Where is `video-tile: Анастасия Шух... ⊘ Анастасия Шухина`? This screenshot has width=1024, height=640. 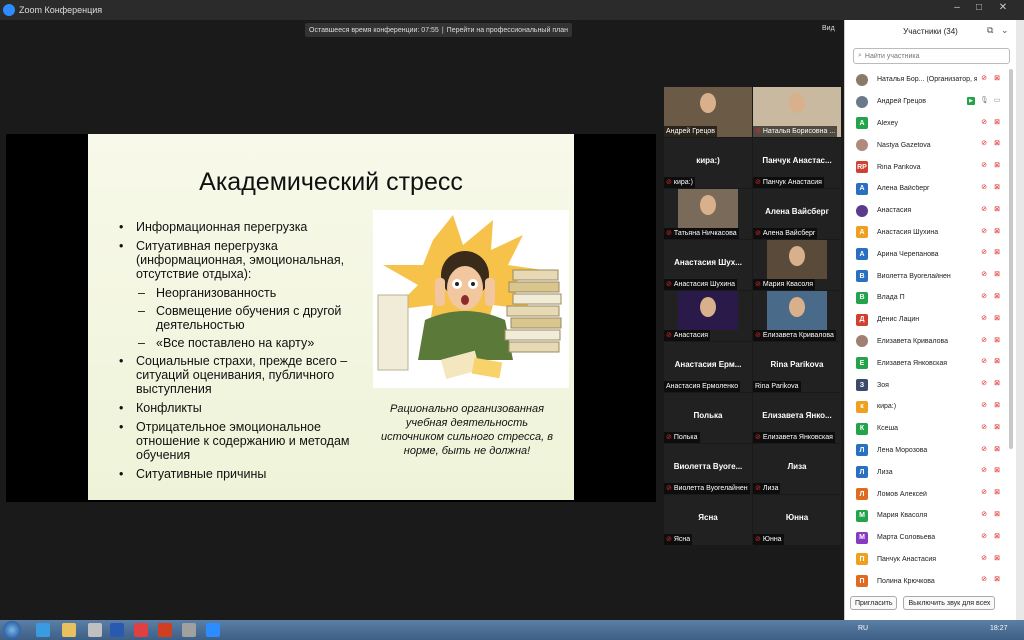 video-tile: Анастасия Шух... ⊘ Анастасия Шухина is located at coordinates (708, 265).